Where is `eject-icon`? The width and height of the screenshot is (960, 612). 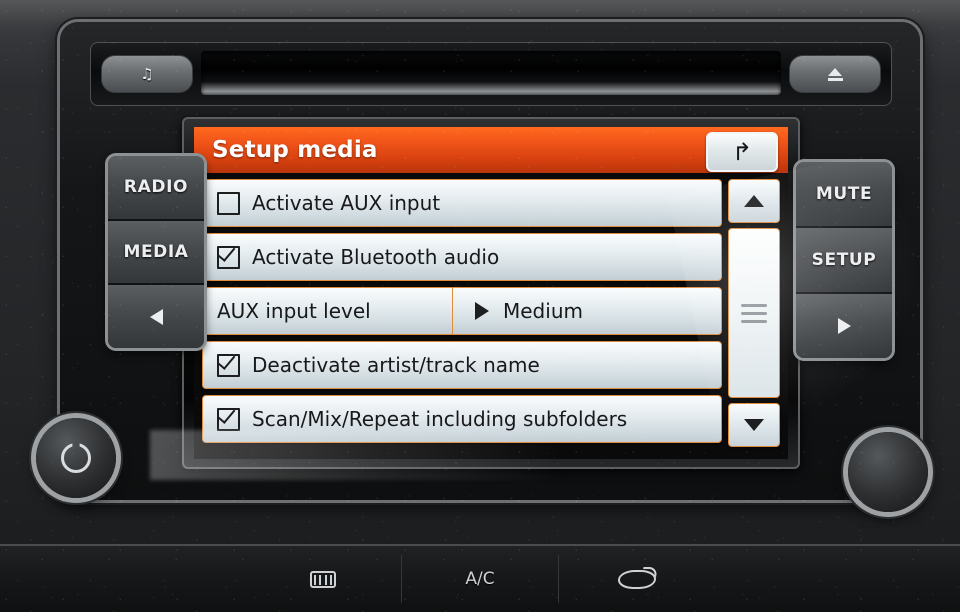
eject-icon is located at coordinates (835, 74).